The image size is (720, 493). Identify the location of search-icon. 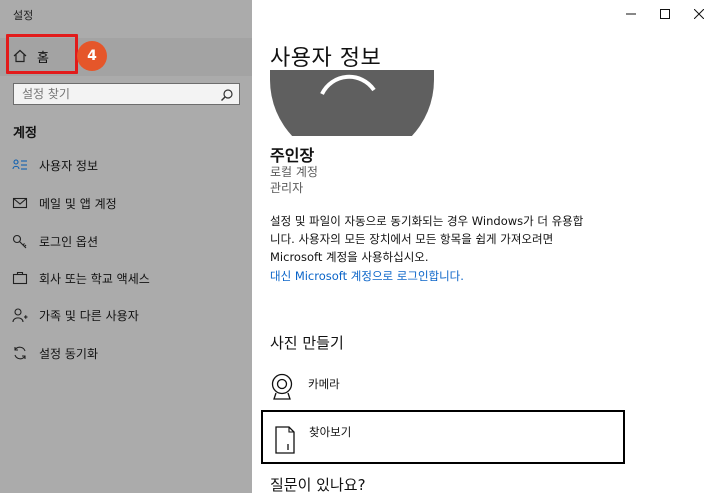
(227, 94).